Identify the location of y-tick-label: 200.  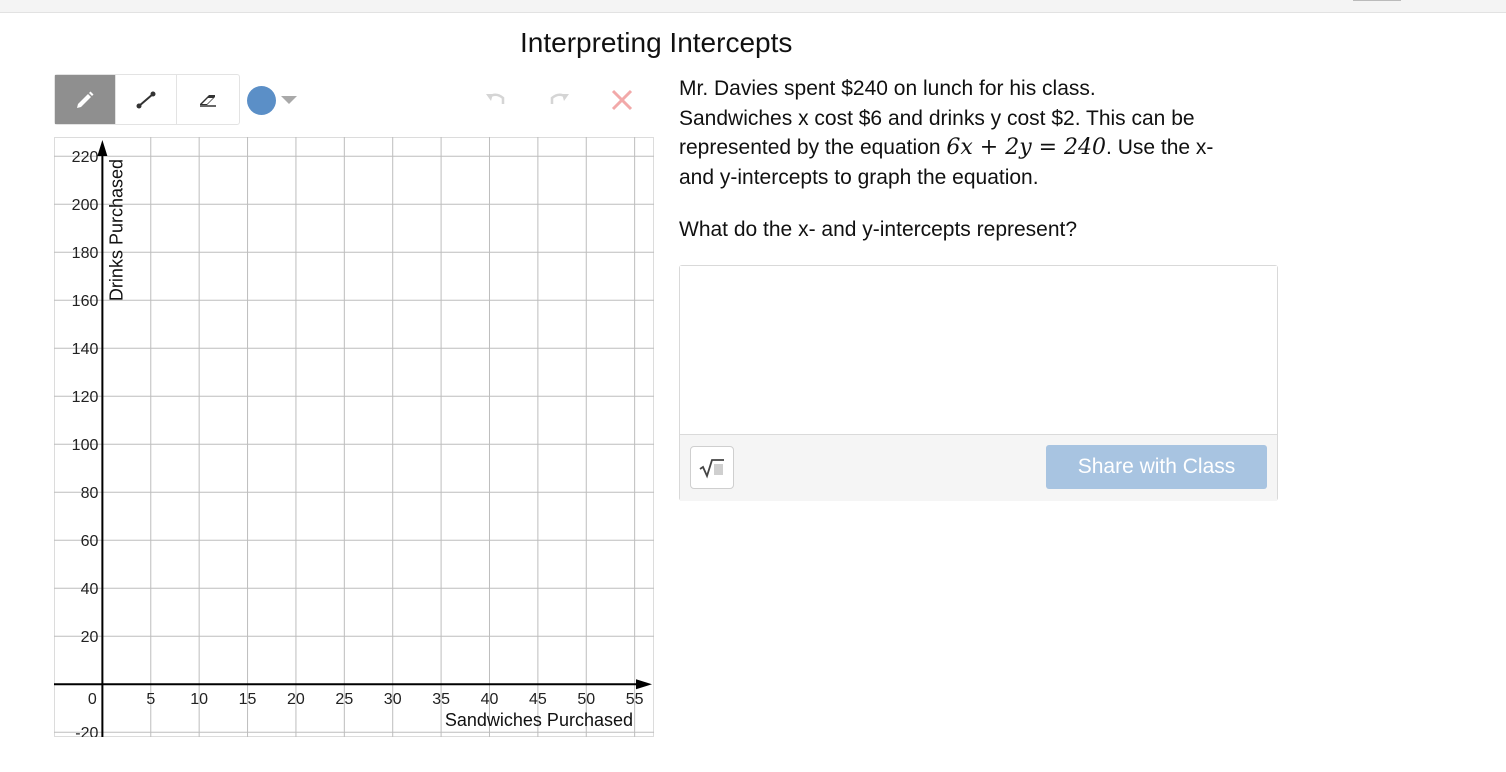
(85, 205).